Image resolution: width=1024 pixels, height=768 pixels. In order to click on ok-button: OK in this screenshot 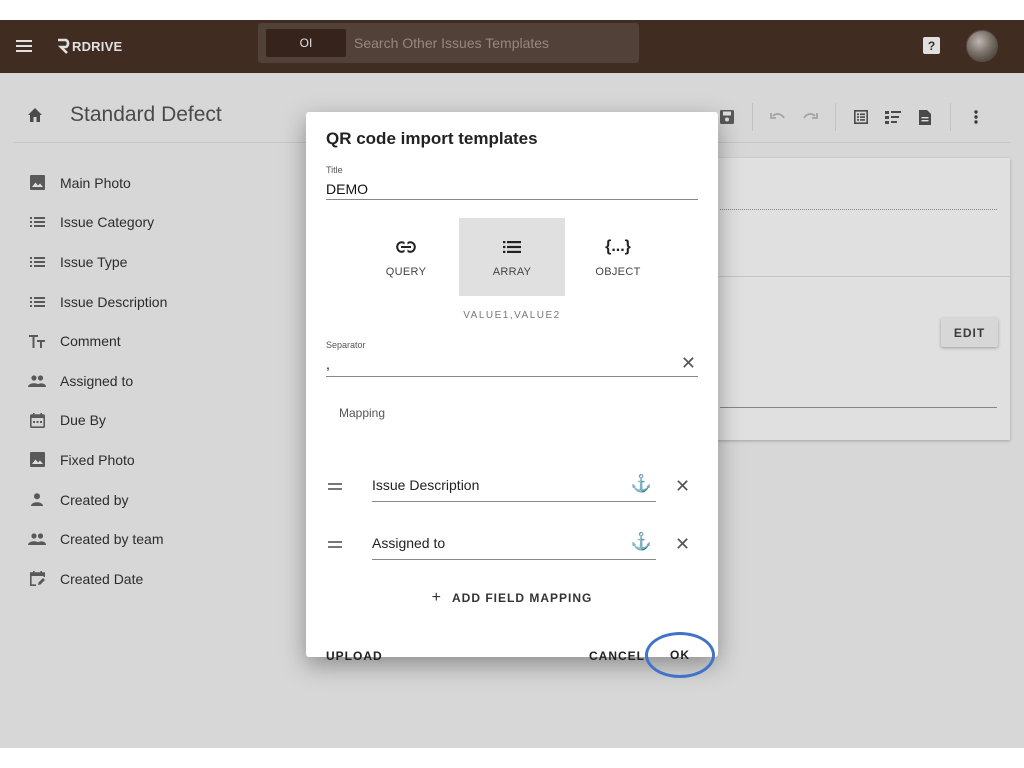, I will do `click(680, 655)`.